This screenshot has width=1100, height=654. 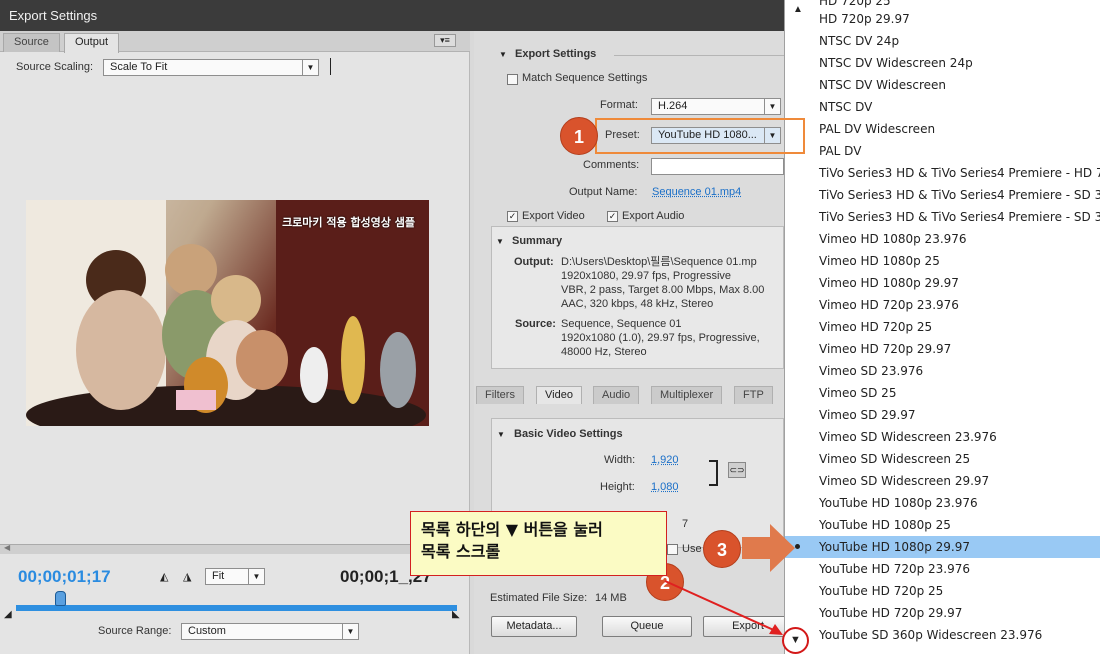 I want to click on arrow-right-icon, so click(x=768, y=548).